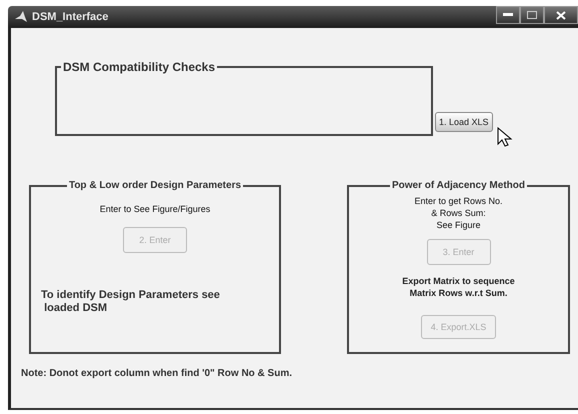 The image size is (578, 414). Describe the element at coordinates (139, 67) in the screenshot. I see `panel-title: DSM Compatibility Checks` at that location.